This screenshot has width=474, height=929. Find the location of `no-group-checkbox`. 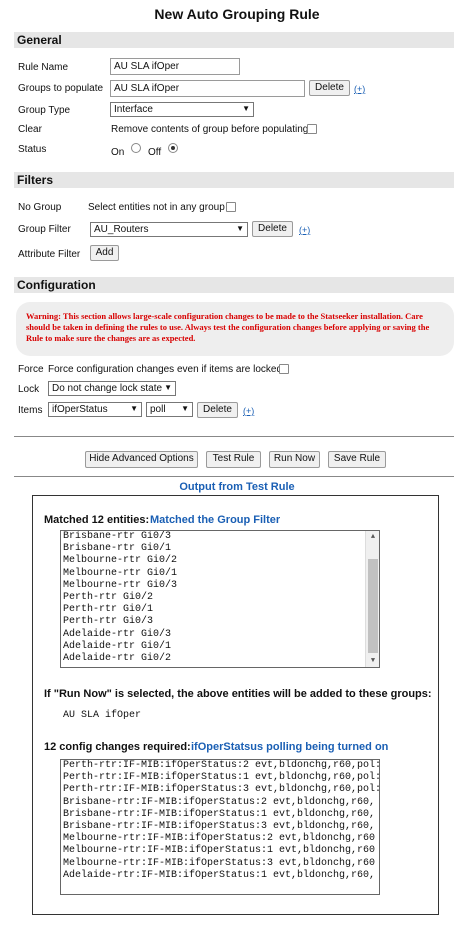

no-group-checkbox is located at coordinates (231, 207).